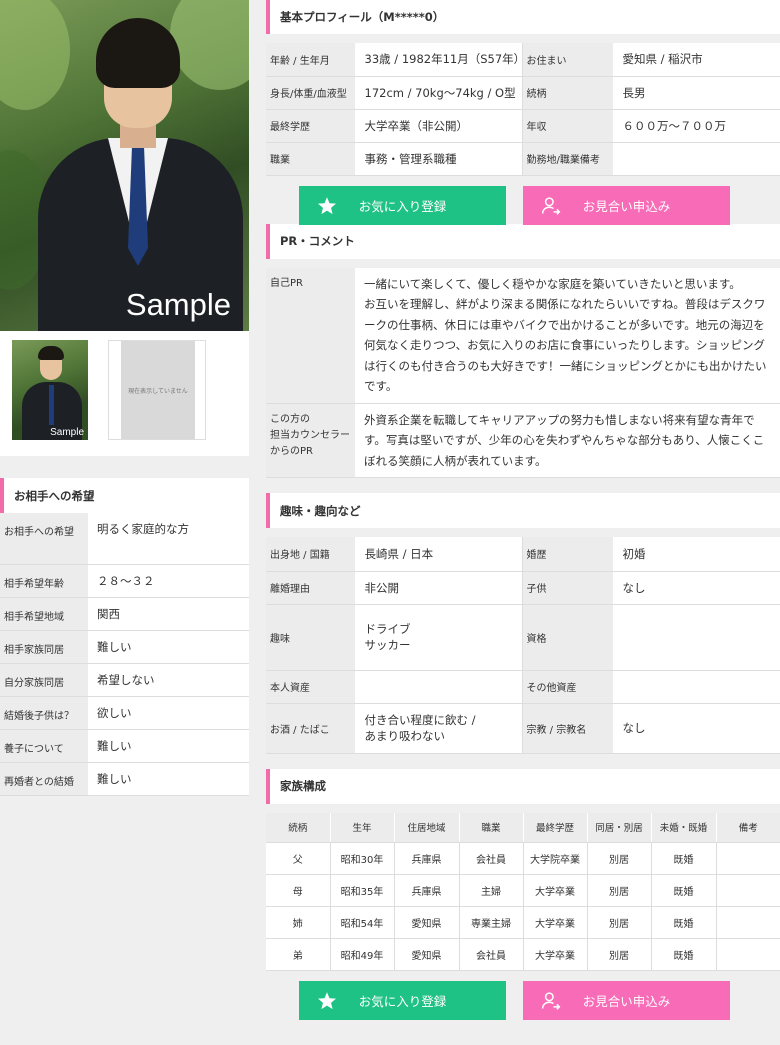  What do you see at coordinates (168, 614) in the screenshot?
I see `wish-value: 関西` at bounding box center [168, 614].